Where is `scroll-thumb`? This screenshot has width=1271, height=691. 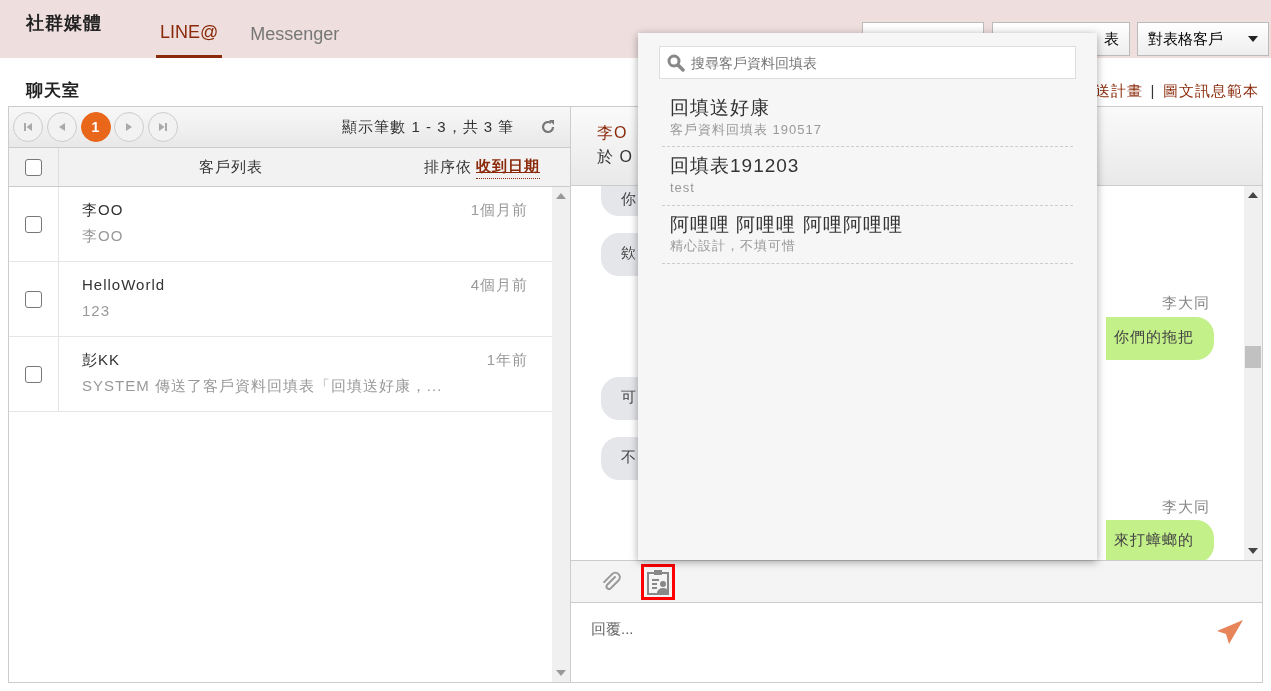 scroll-thumb is located at coordinates (1253, 357).